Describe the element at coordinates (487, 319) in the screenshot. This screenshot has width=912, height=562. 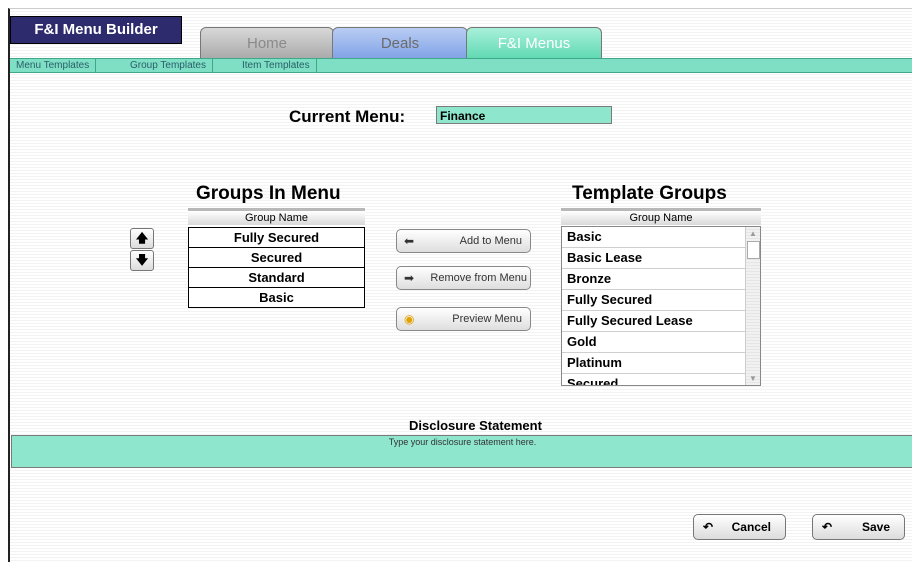
I see `preview-menu-label: Preview Menu` at that location.